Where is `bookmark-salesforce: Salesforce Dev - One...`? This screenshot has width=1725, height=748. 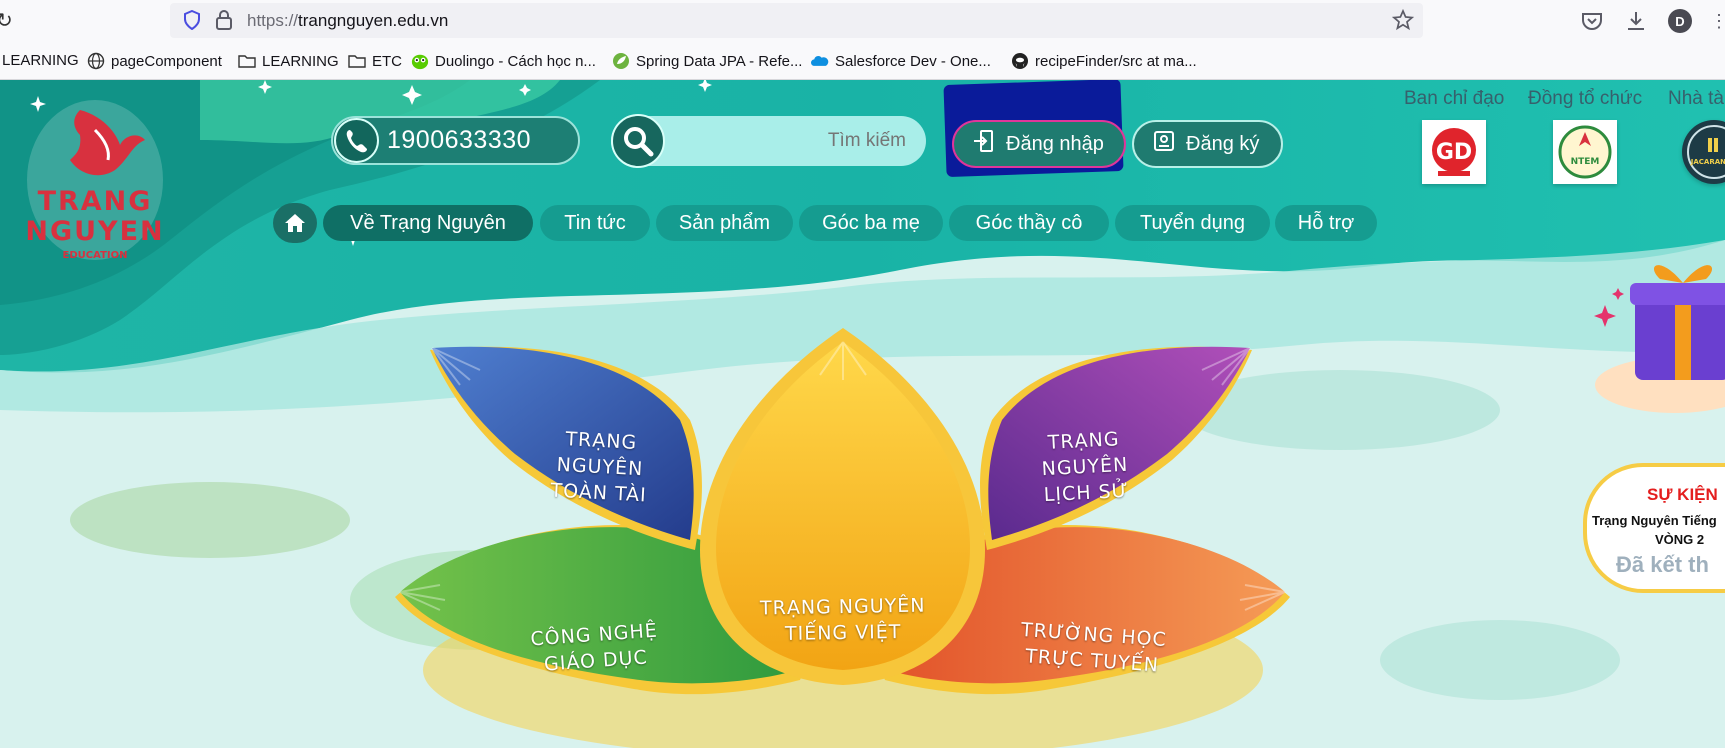
bookmark-salesforce: Salesforce Dev - One... is located at coordinates (901, 61).